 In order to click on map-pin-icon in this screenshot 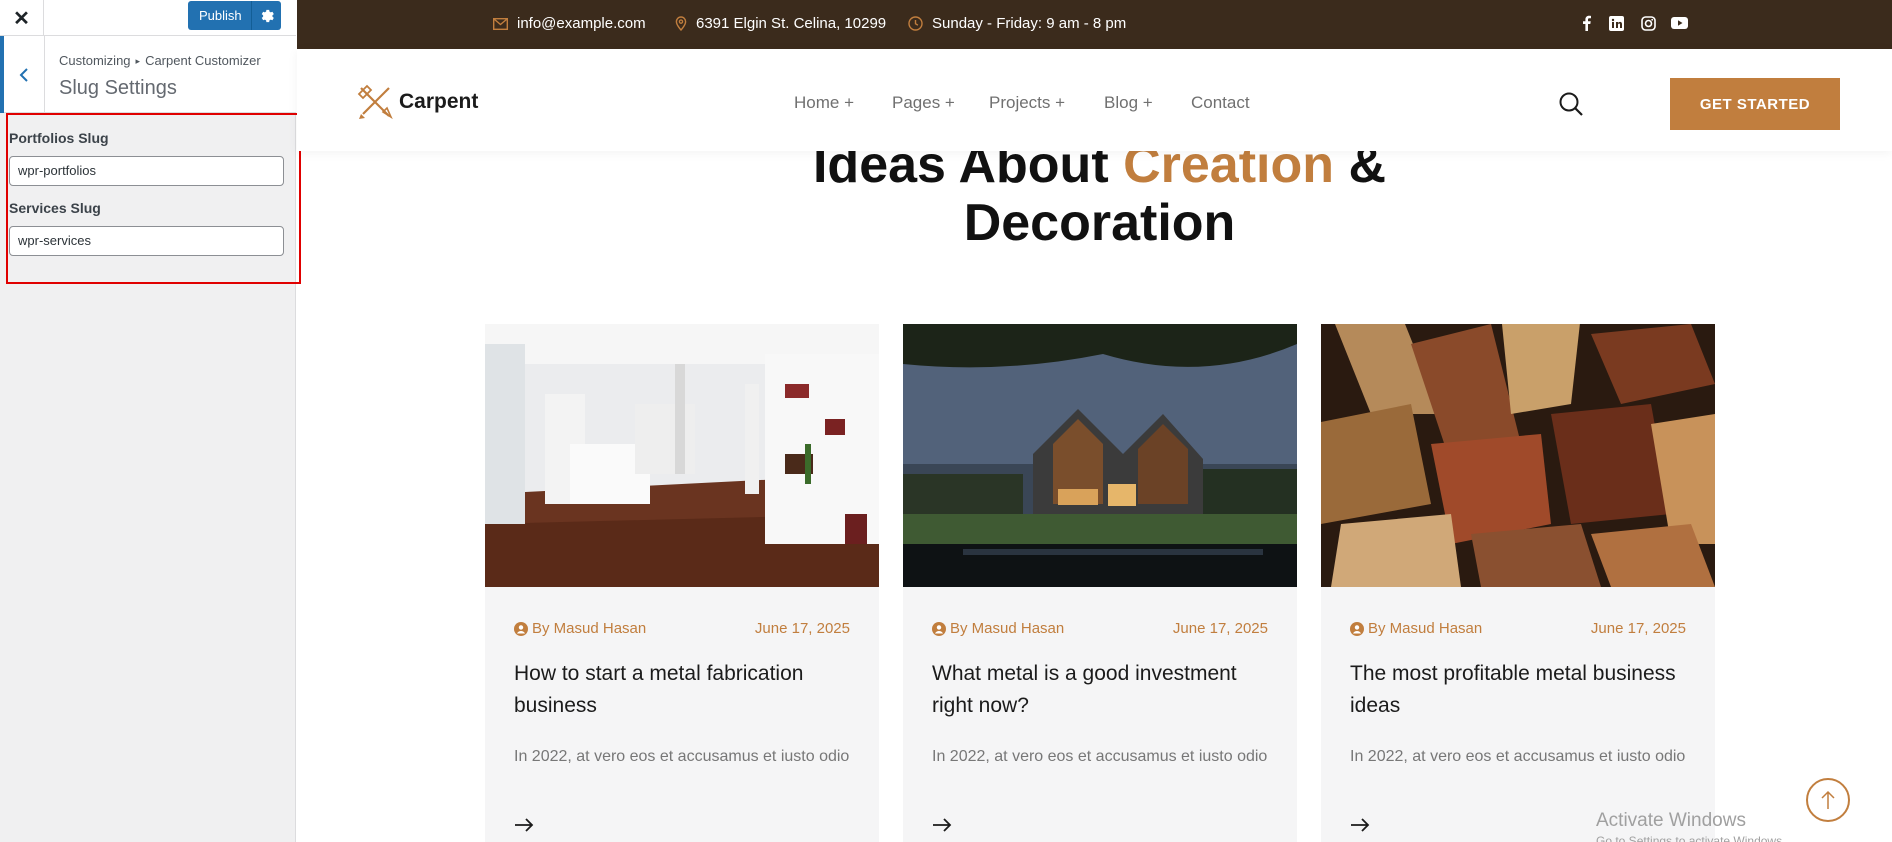, I will do `click(681, 23)`.